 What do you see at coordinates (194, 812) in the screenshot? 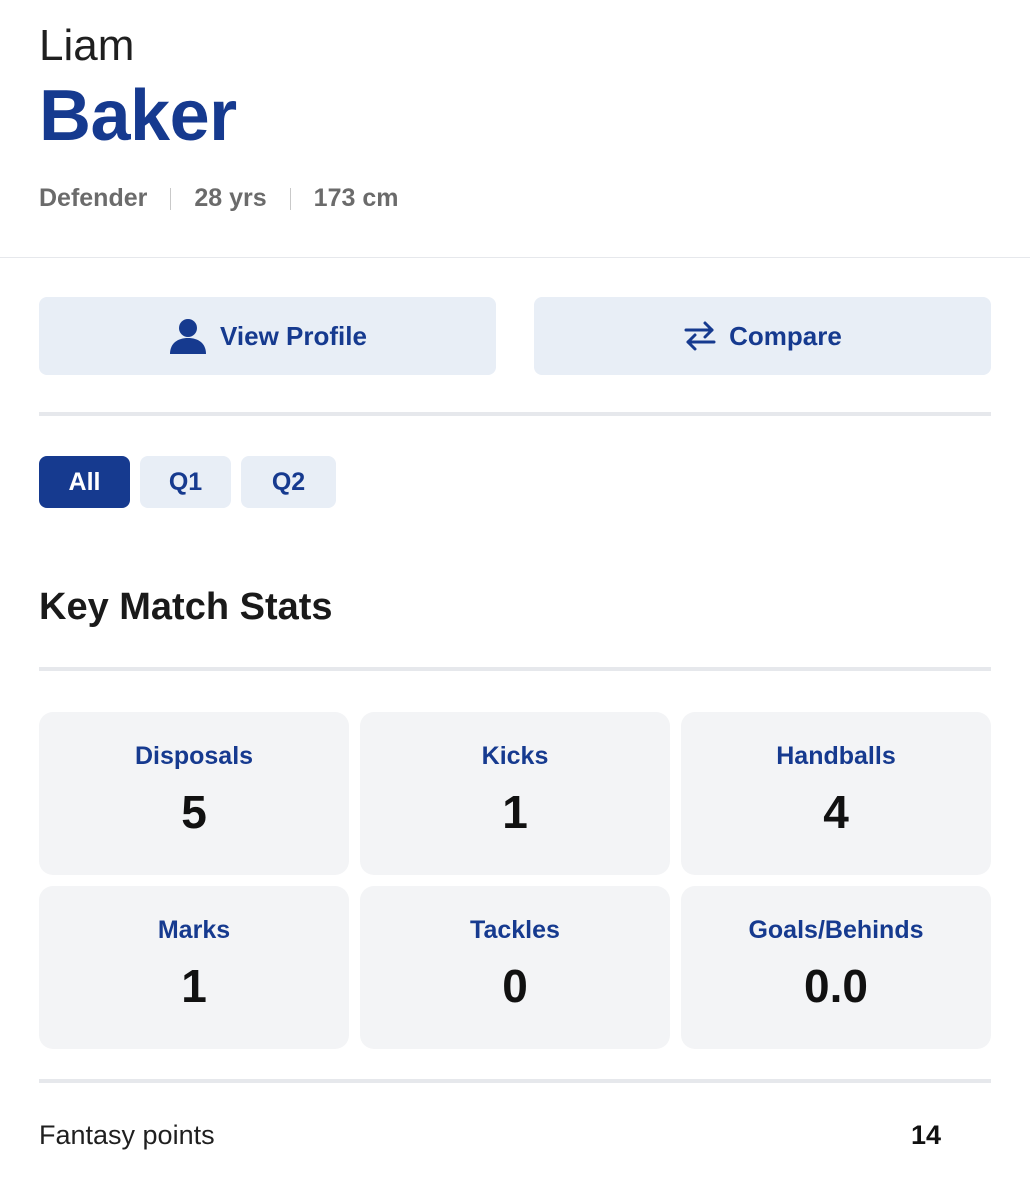
I see `stat-value: 5` at bounding box center [194, 812].